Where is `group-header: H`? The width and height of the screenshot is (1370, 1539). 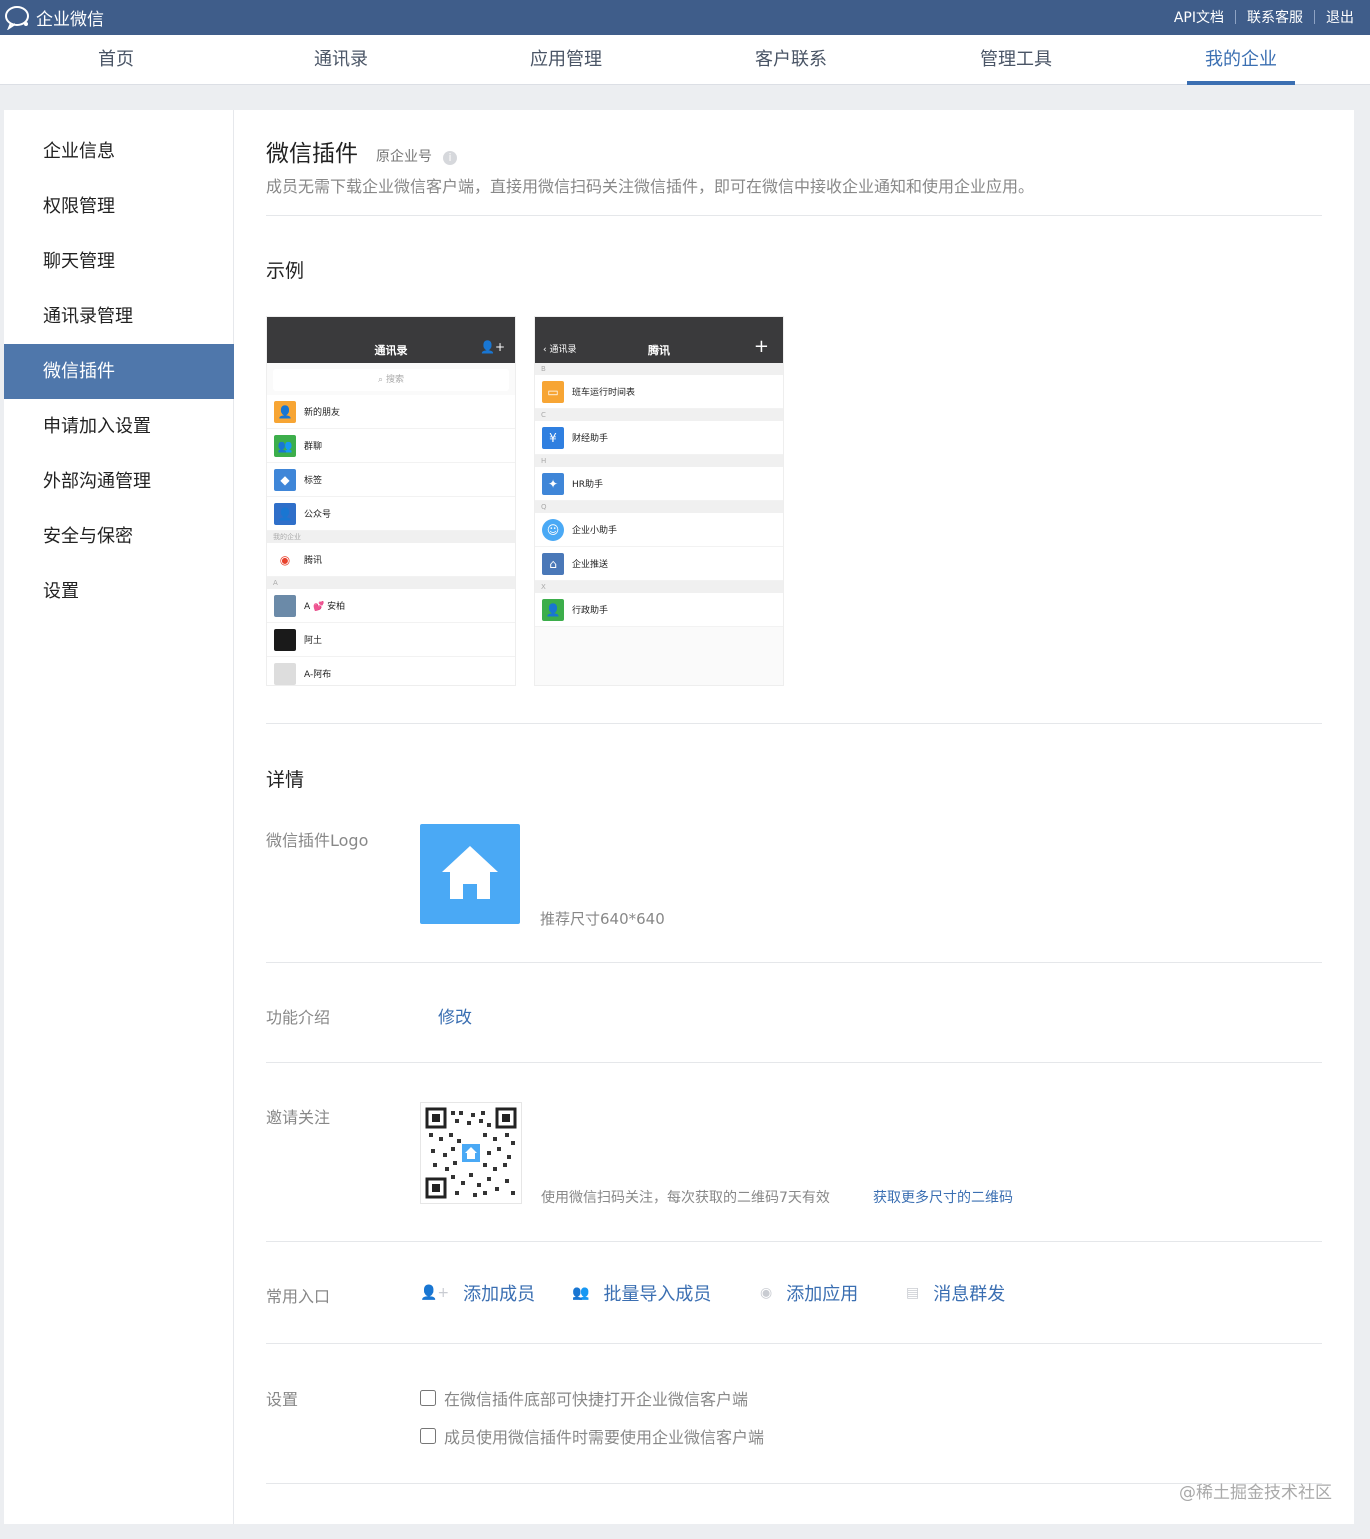 group-header: H is located at coordinates (659, 461).